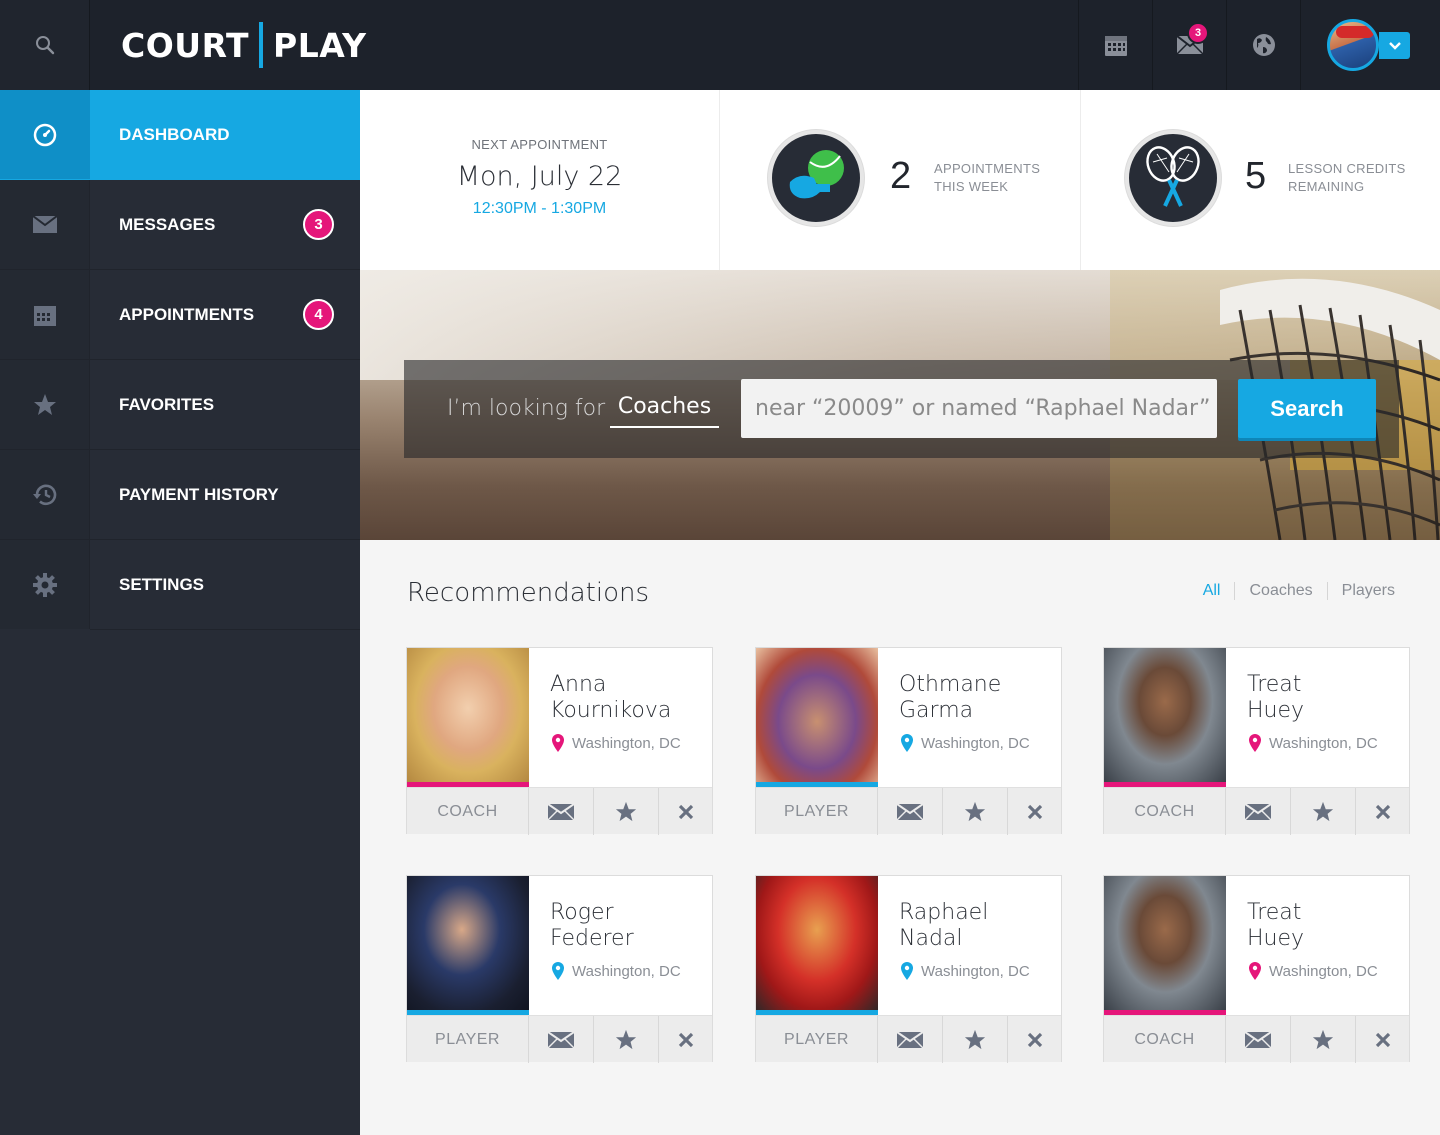  I want to click on sidebar-item-label: FAVORITES, so click(167, 404).